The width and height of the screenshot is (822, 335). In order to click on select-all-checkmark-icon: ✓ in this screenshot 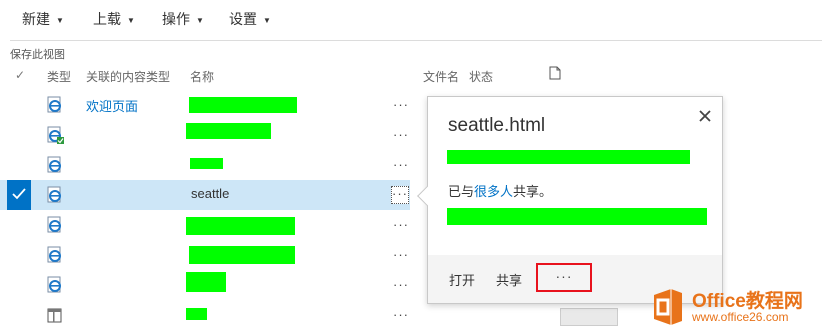, I will do `click(20, 75)`.